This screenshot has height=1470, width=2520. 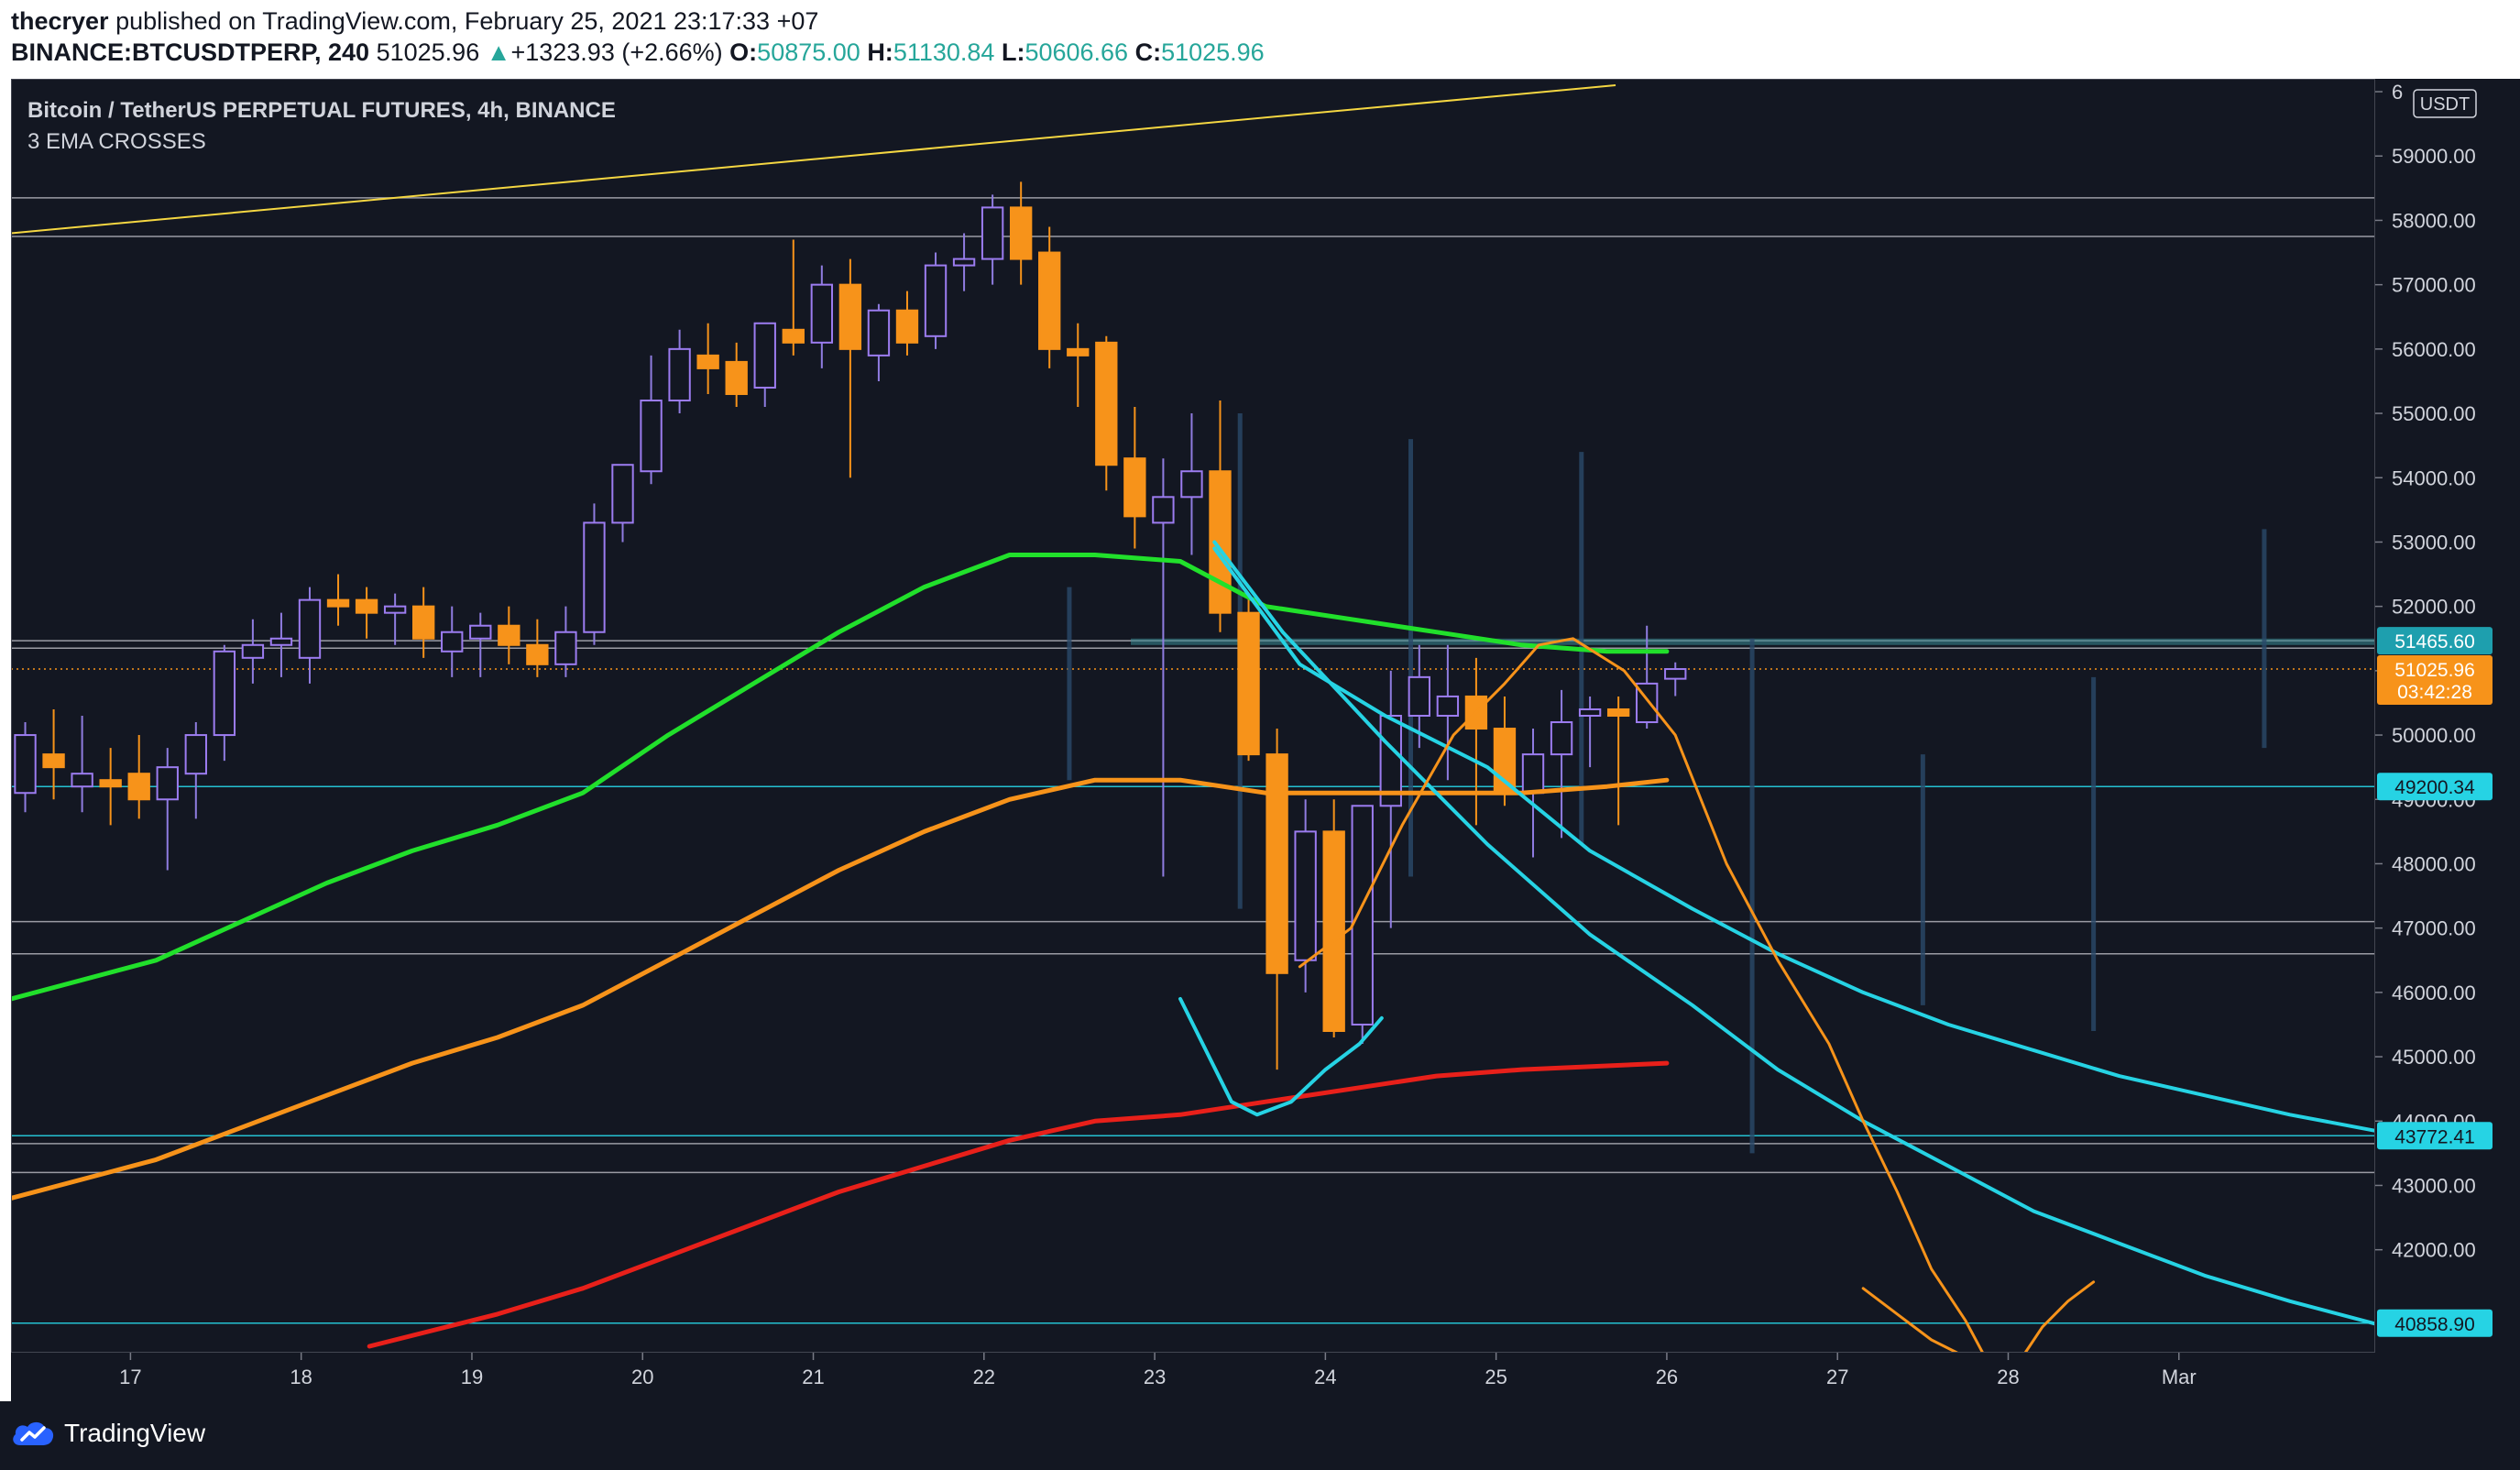 I want to click on price-change: +1323.93 (+2.66%), so click(x=616, y=52).